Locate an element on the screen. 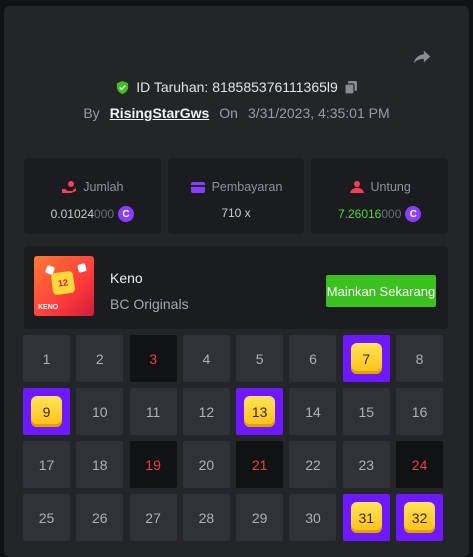 This screenshot has height=557, width=473. stat-amount-label: Jumlah is located at coordinates (103, 187).